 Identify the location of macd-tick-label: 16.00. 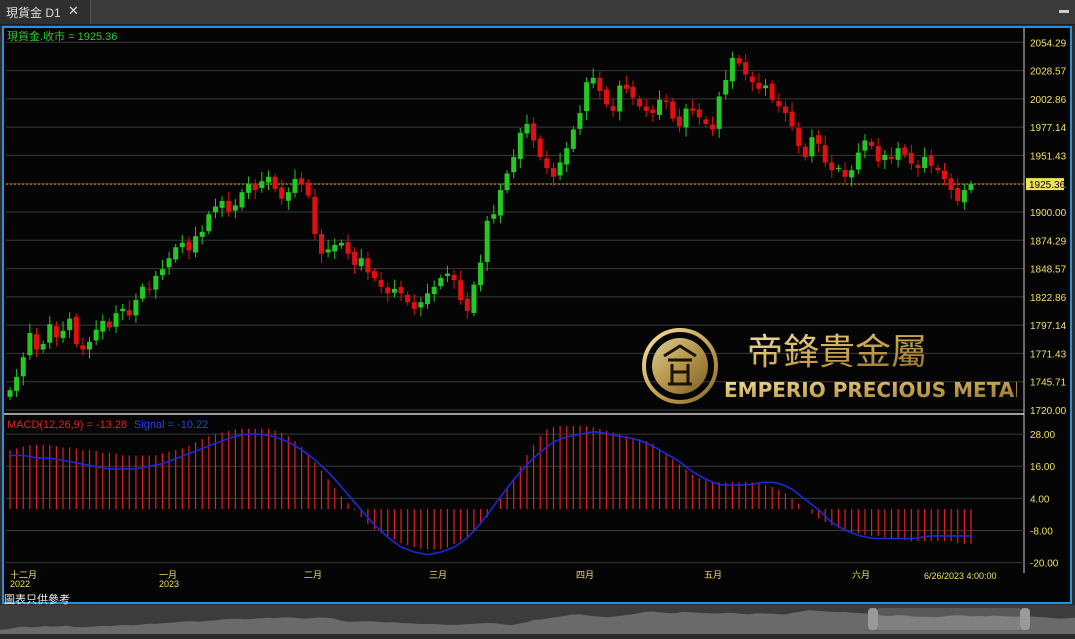
(1042, 467).